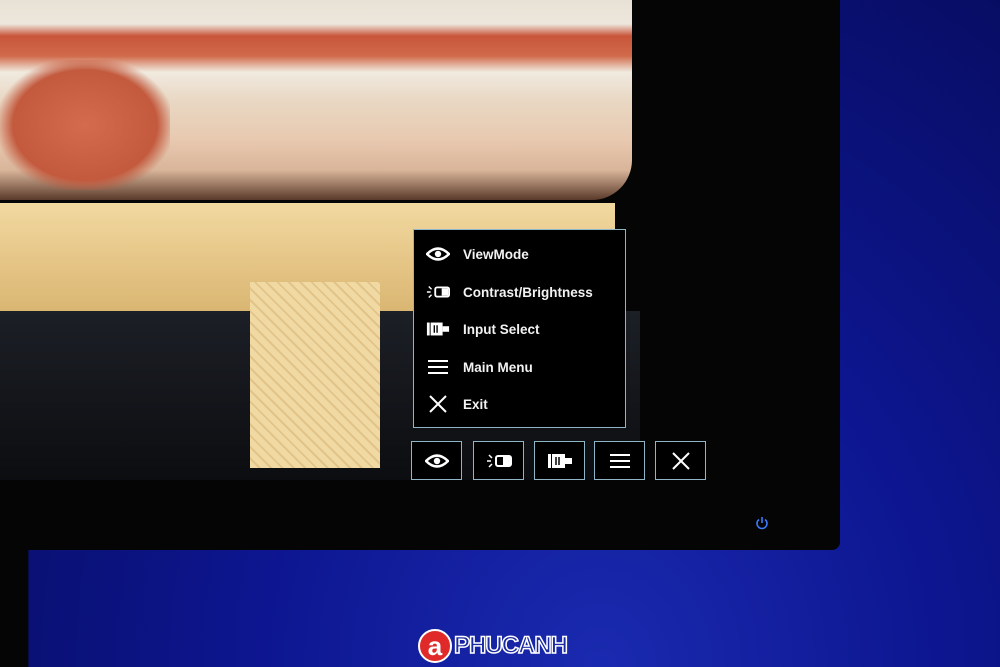 The width and height of the screenshot is (1000, 667). Describe the element at coordinates (496, 254) in the screenshot. I see `menu-item-label: ViewMode` at that location.